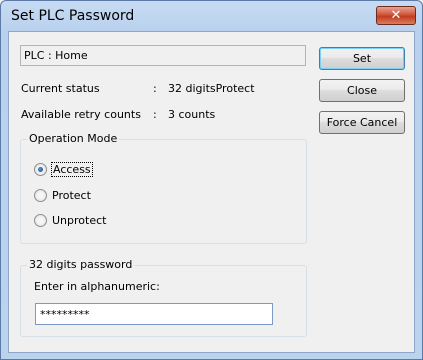  Describe the element at coordinates (154, 314) in the screenshot. I see `password-input` at that location.